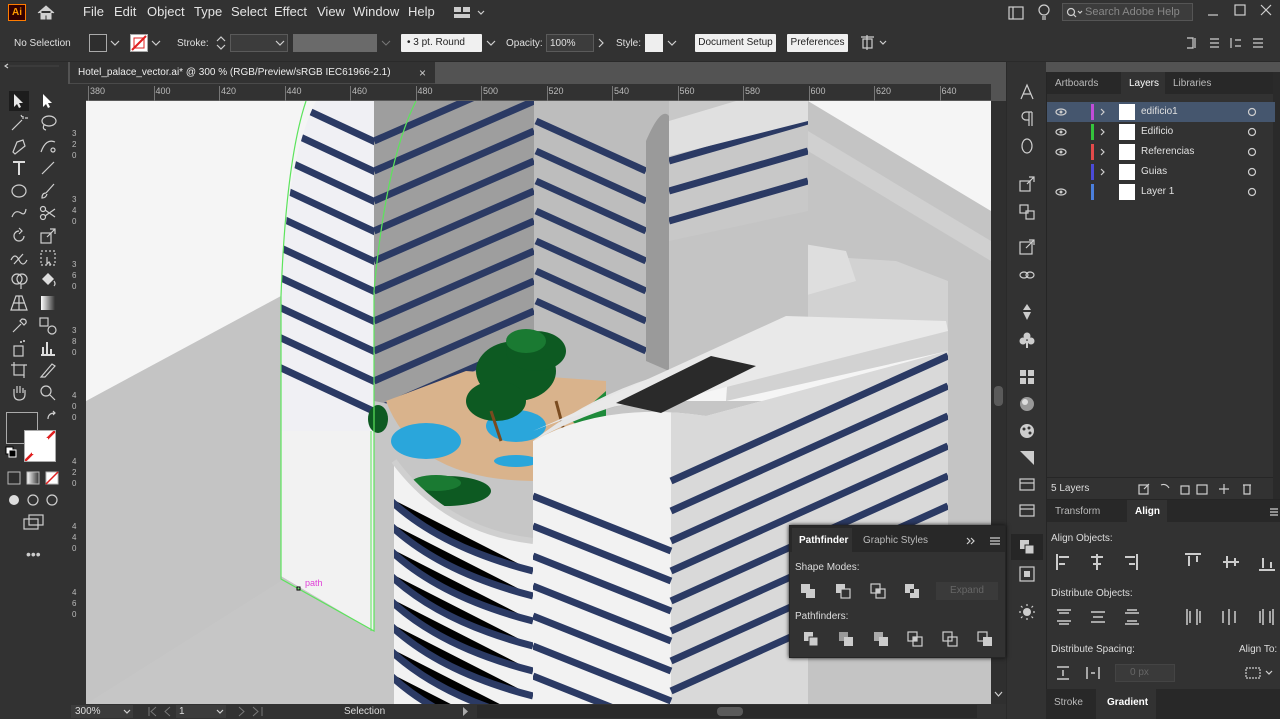 The image size is (1280, 719). I want to click on perspective-grid-tool-icon, so click(19, 303).